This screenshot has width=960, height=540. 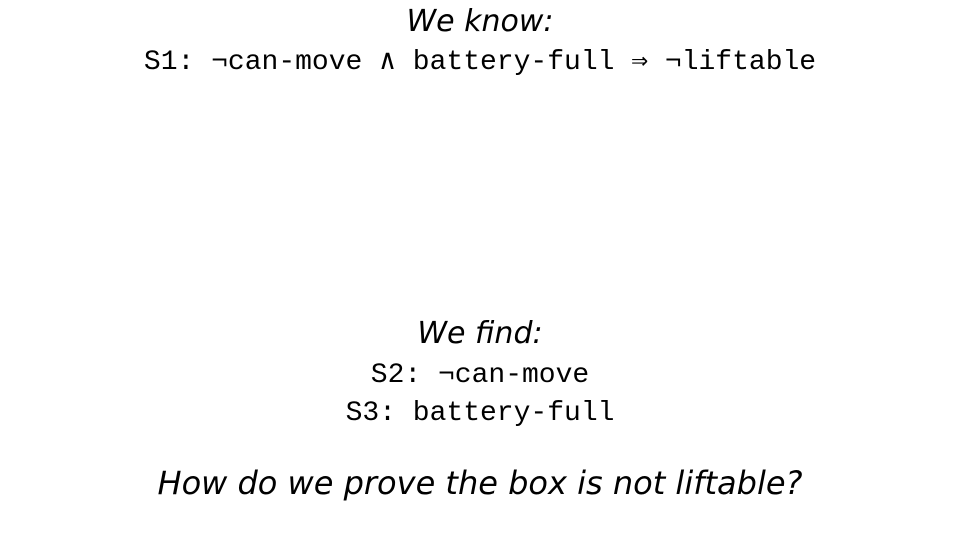 What do you see at coordinates (480, 62) in the screenshot?
I see `statement-s1: S1: ¬can-move ∧ battery-full ⇒ ¬liftable` at bounding box center [480, 62].